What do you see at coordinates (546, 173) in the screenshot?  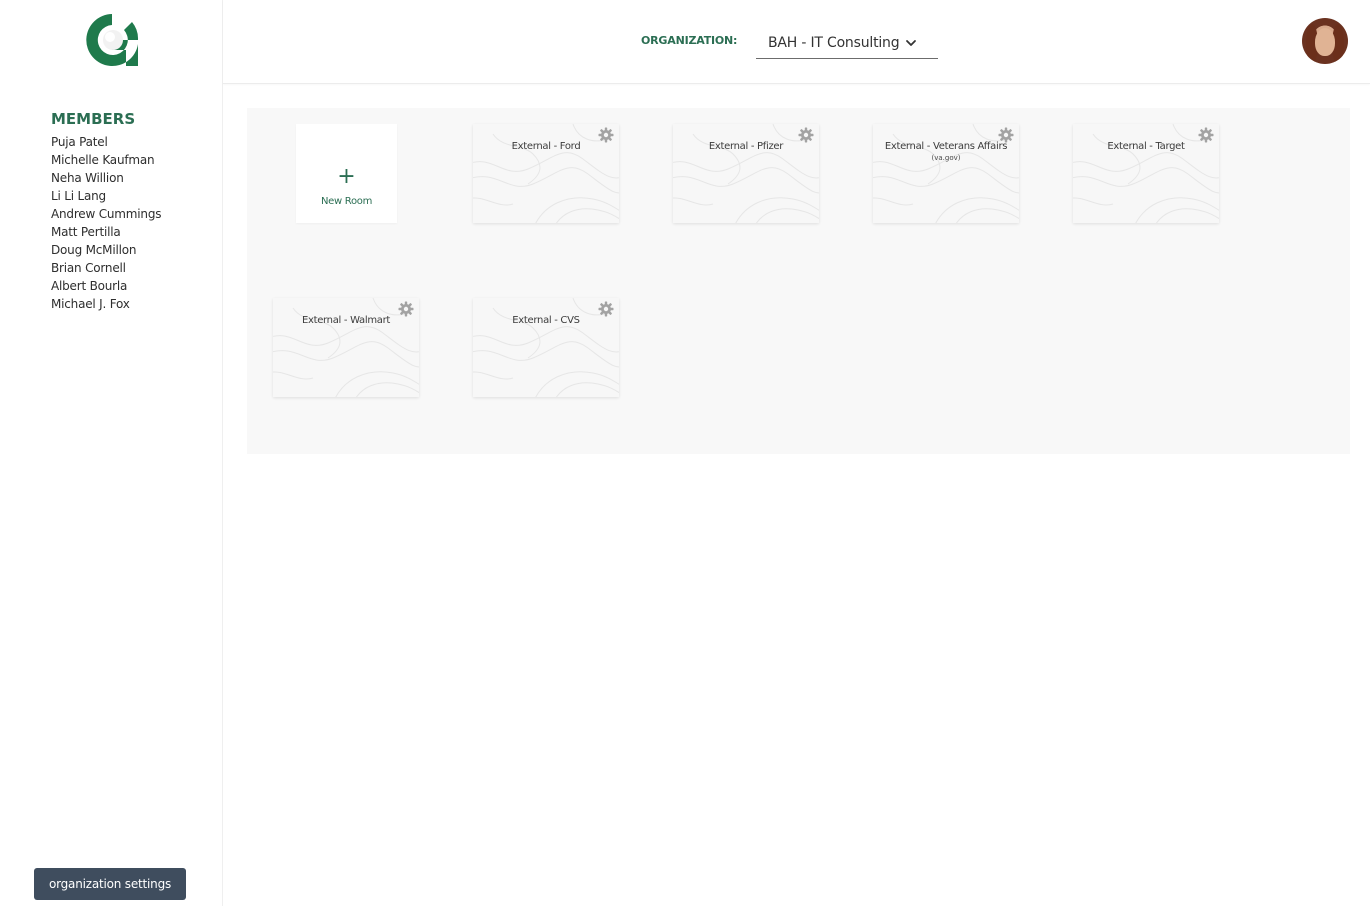 I see `room-card: External - Ford` at bounding box center [546, 173].